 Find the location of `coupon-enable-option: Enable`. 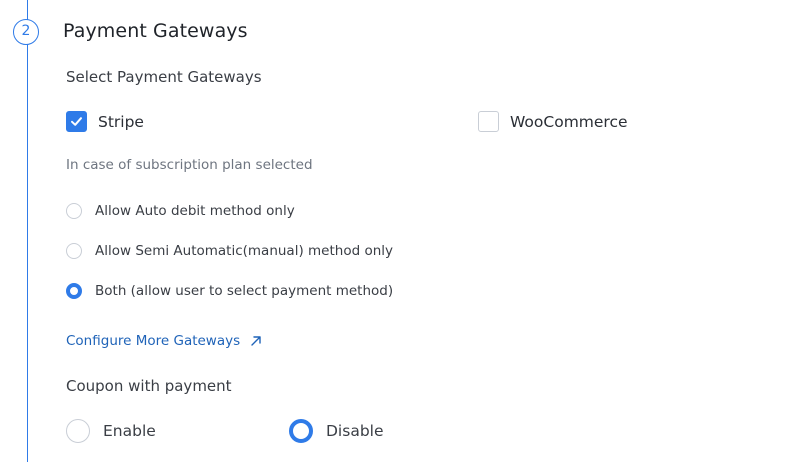

coupon-enable-option: Enable is located at coordinates (111, 431).